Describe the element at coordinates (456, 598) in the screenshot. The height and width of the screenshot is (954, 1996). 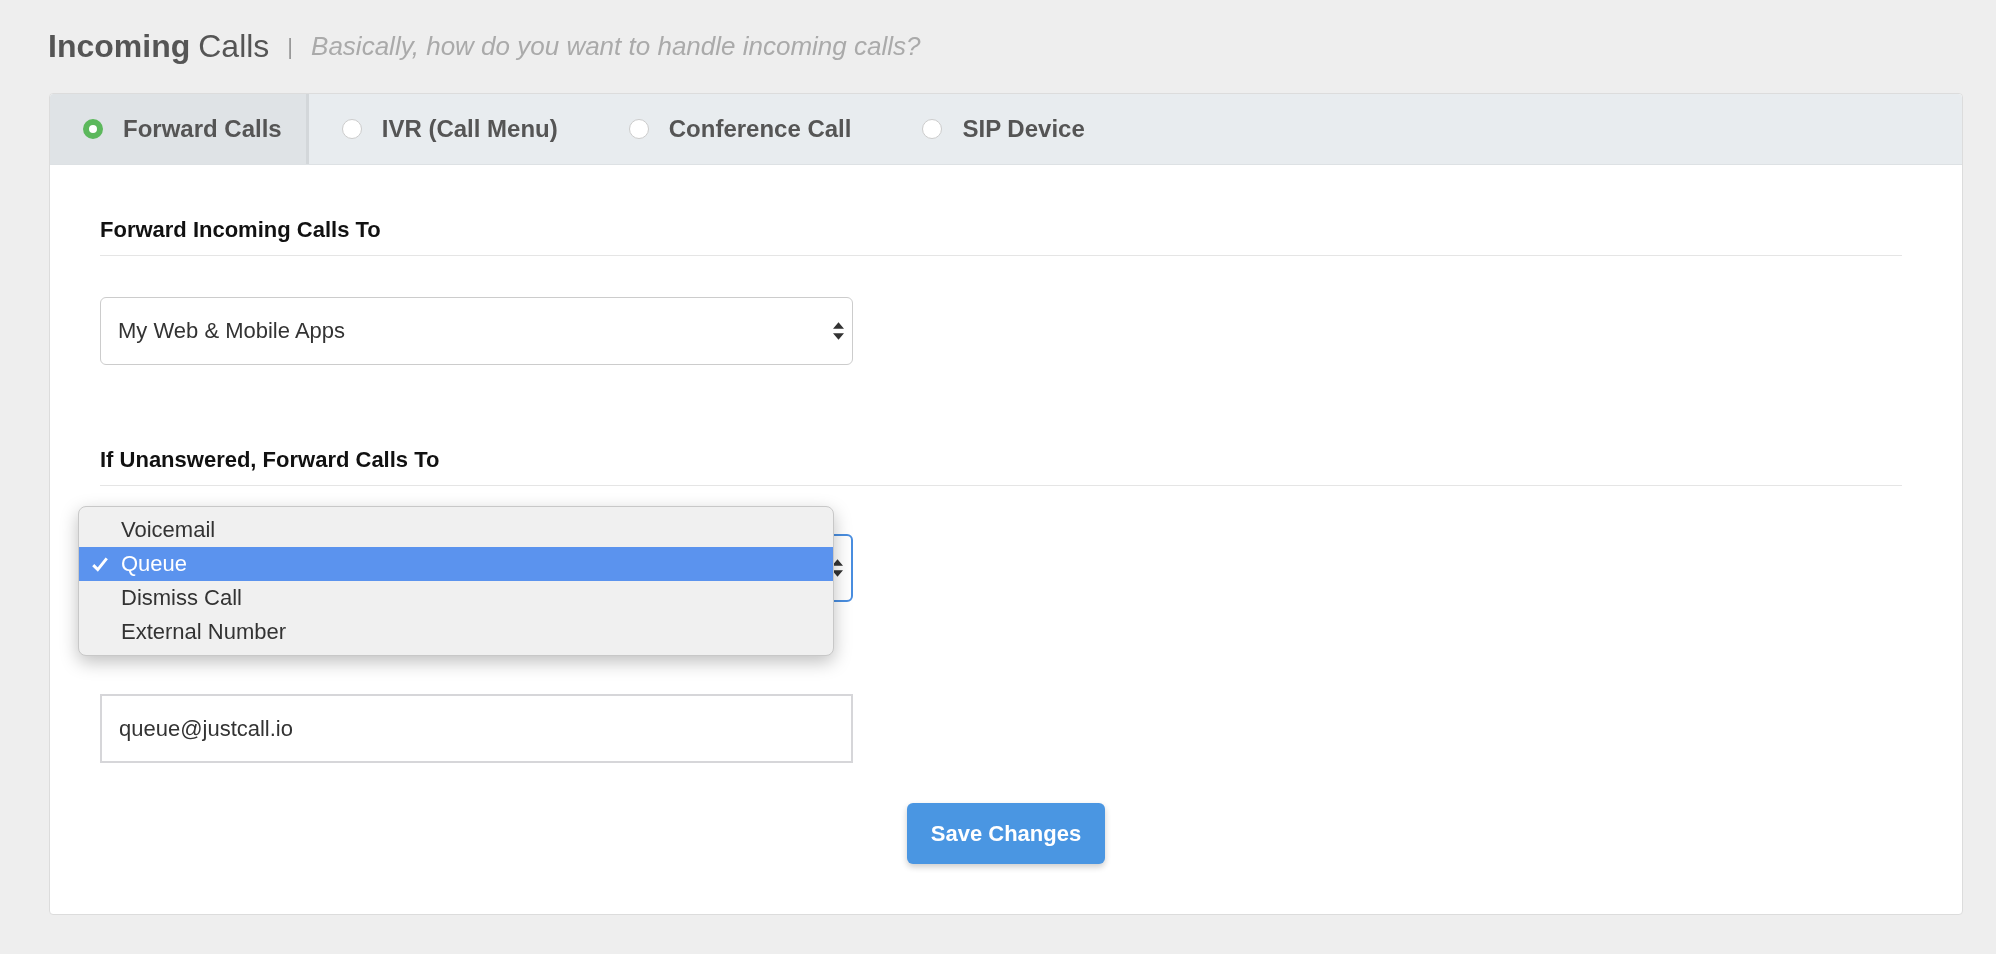
I see `dropdown-option: Dismiss Call` at that location.